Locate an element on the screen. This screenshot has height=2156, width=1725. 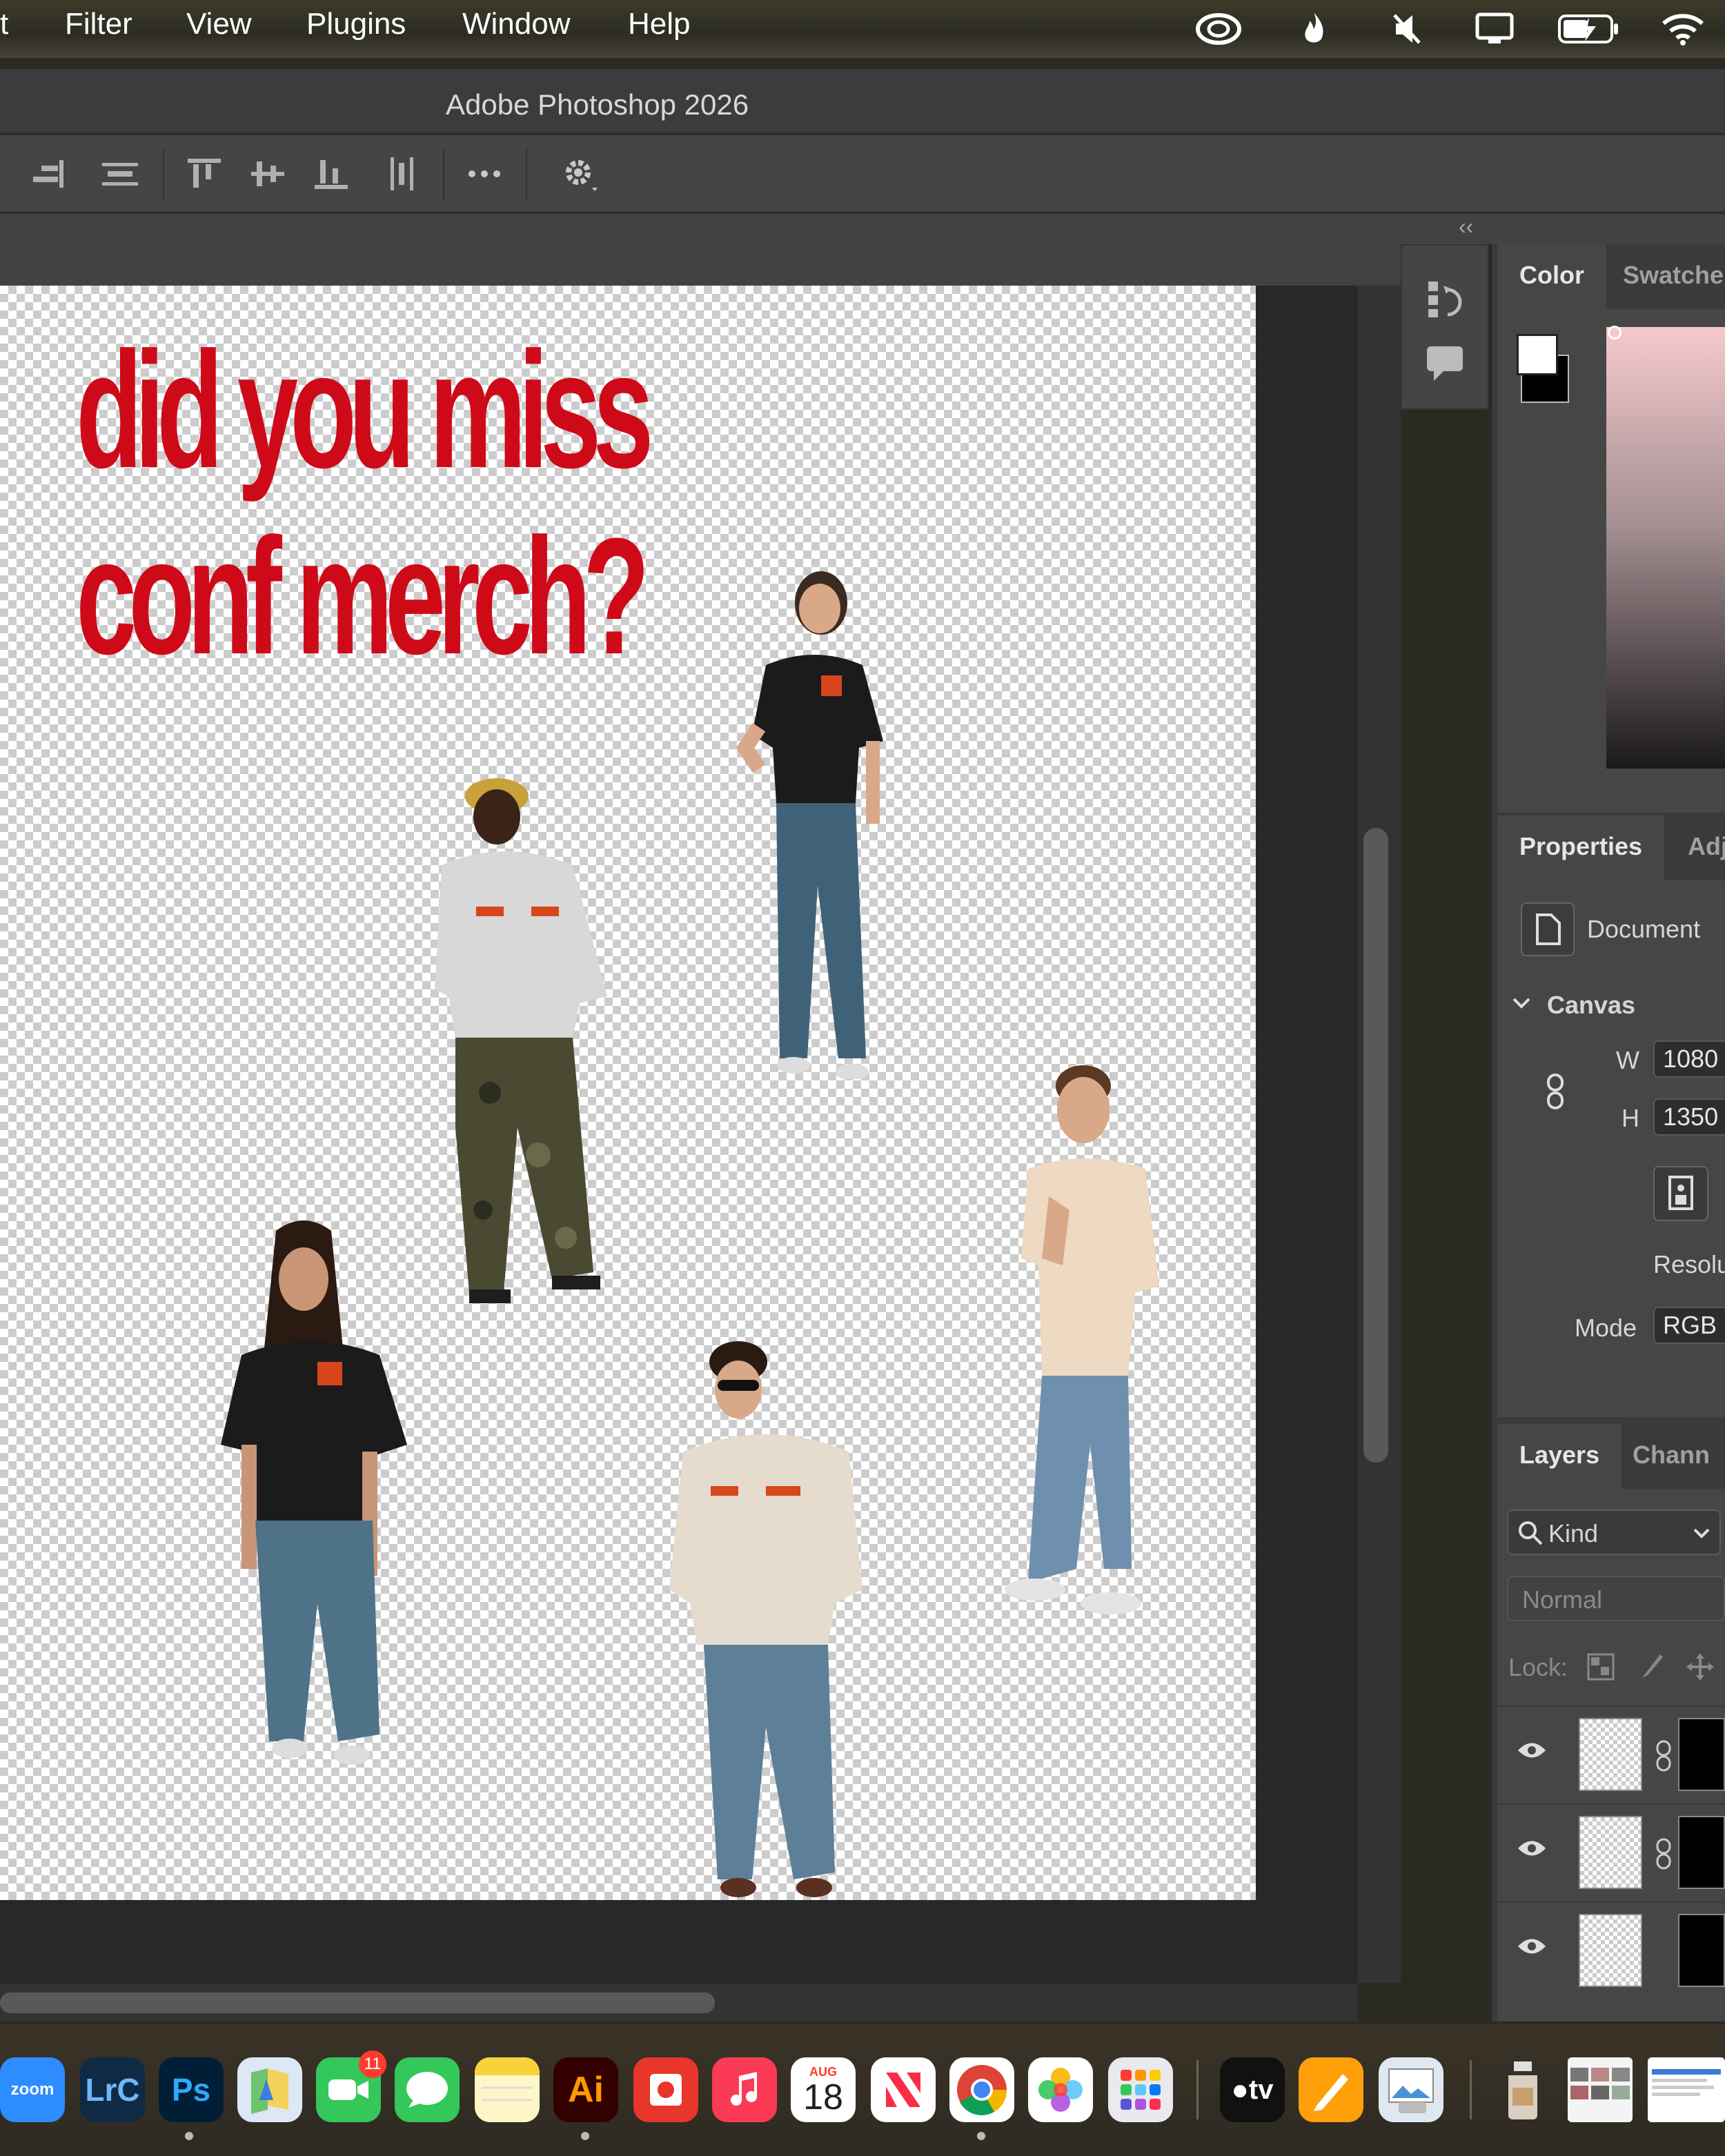
distribute-horizontal-icon is located at coordinates (120, 174).